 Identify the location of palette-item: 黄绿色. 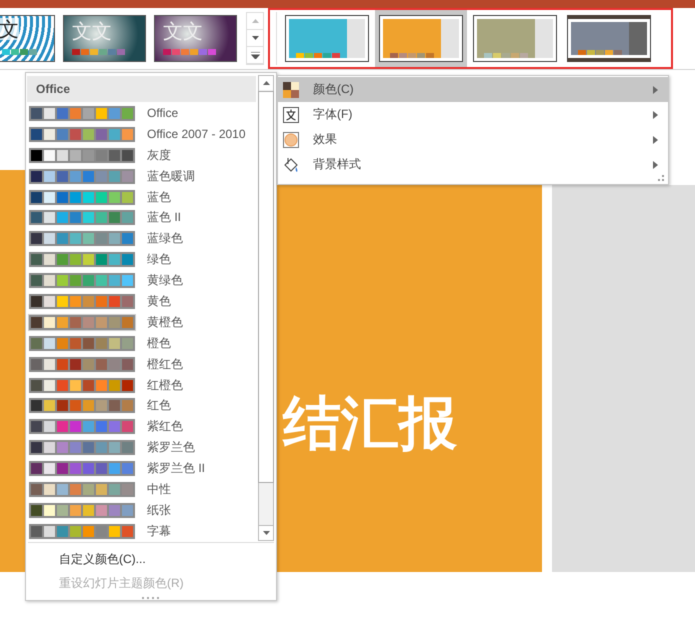
(142, 281).